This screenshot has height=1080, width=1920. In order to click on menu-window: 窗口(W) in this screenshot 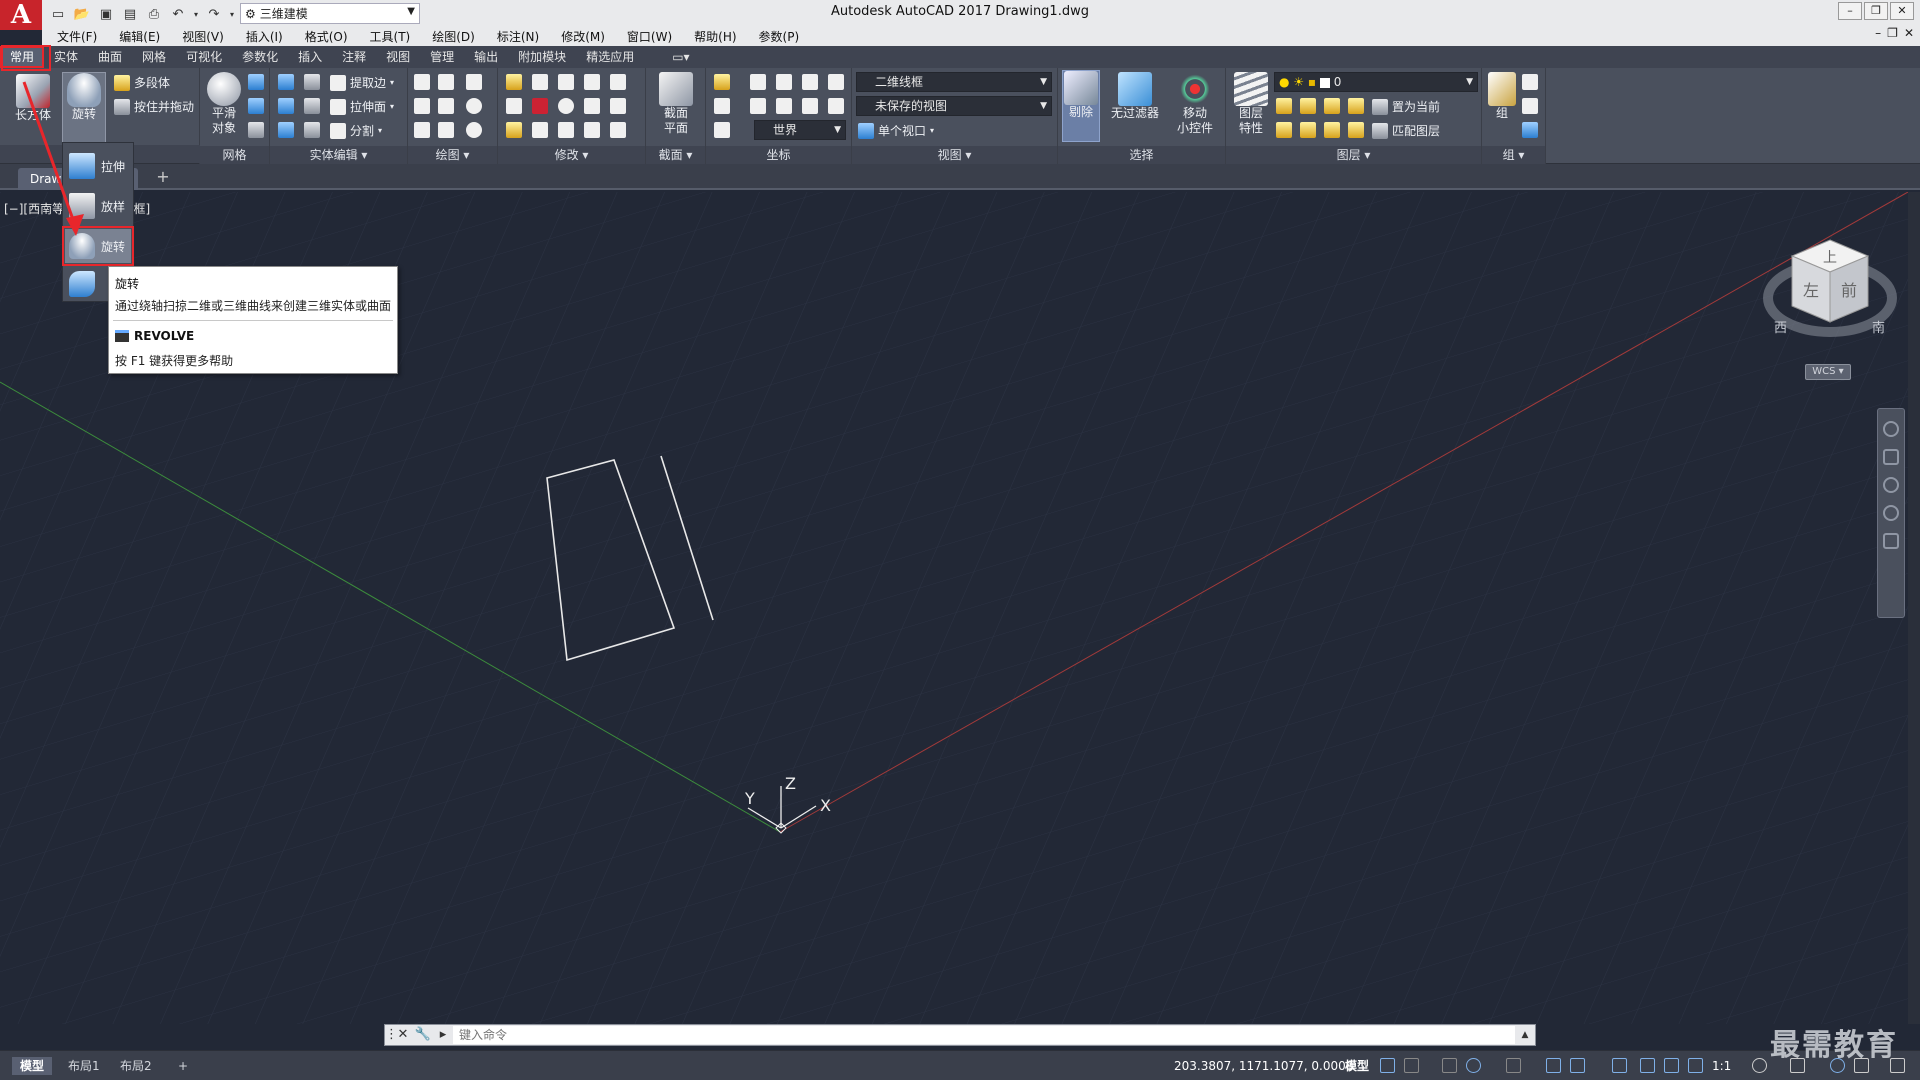, I will do `click(649, 36)`.